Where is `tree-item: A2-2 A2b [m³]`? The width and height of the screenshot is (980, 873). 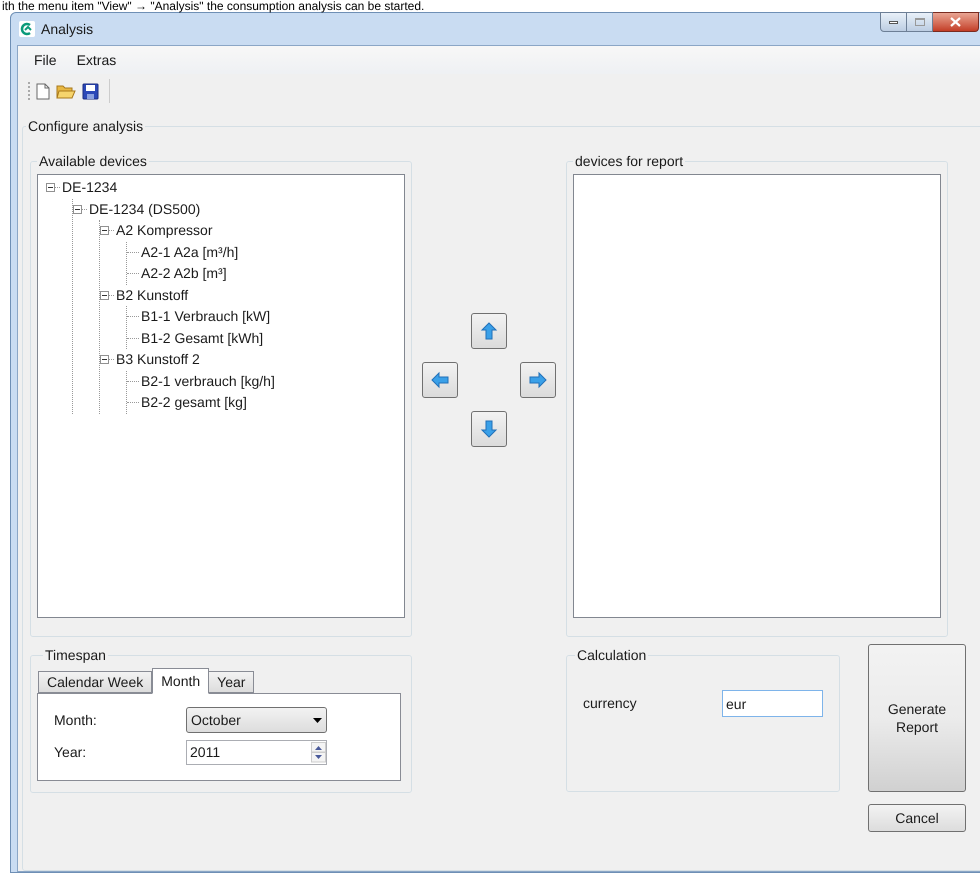
tree-item: A2-2 A2b [m³] is located at coordinates (184, 273).